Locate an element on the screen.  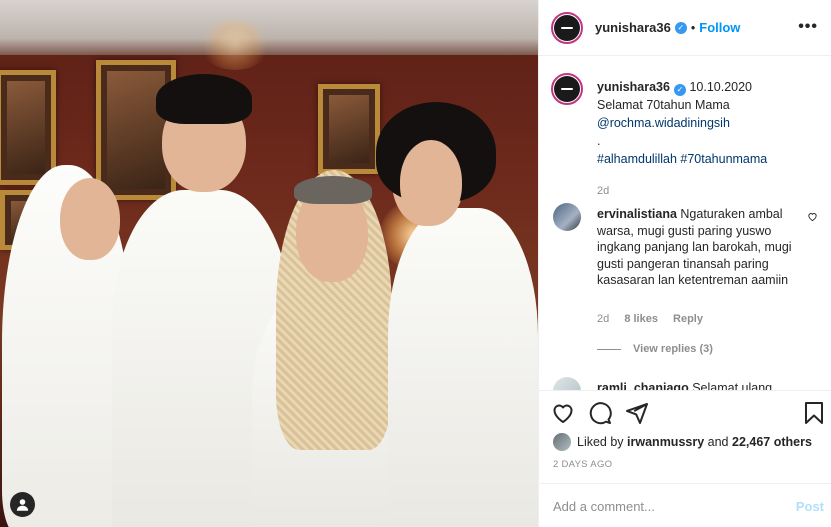
commenter-username: ervinalistiana is located at coordinates (637, 214).